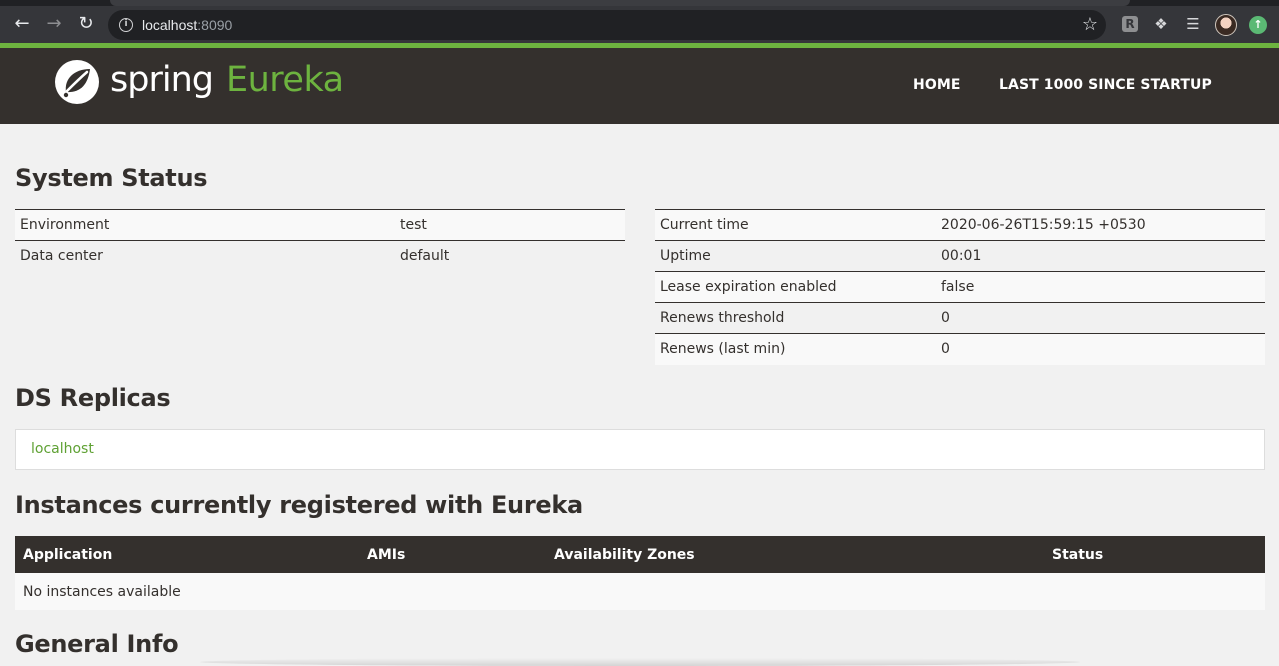 Image resolution: width=1279 pixels, height=666 pixels. I want to click on address-bar: i localhost:8090 ☆, so click(607, 25).